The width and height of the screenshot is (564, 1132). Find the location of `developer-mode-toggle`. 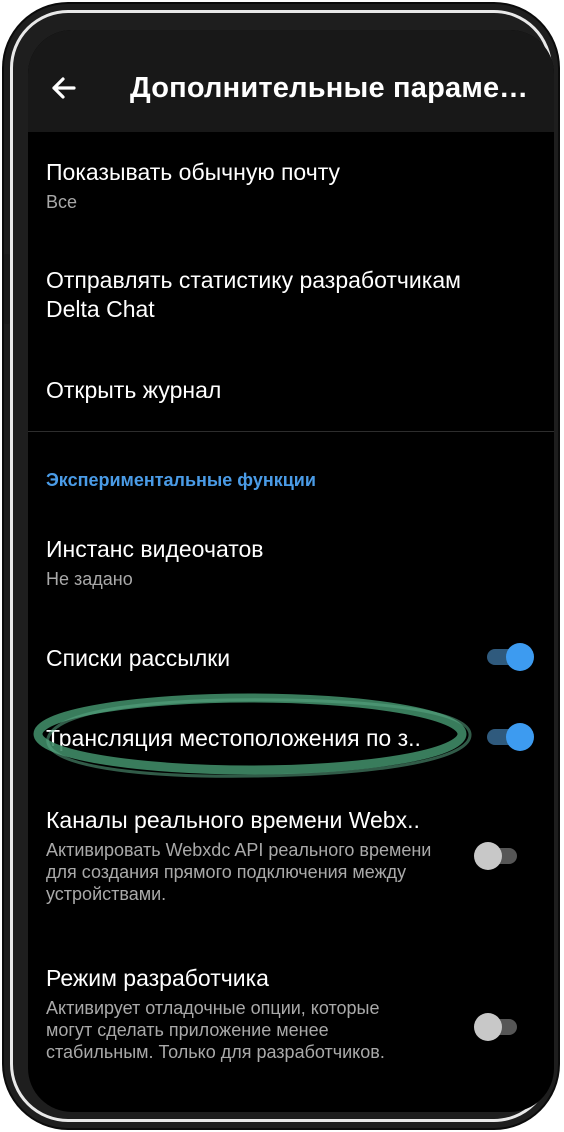

developer-mode-toggle is located at coordinates (499, 1027).